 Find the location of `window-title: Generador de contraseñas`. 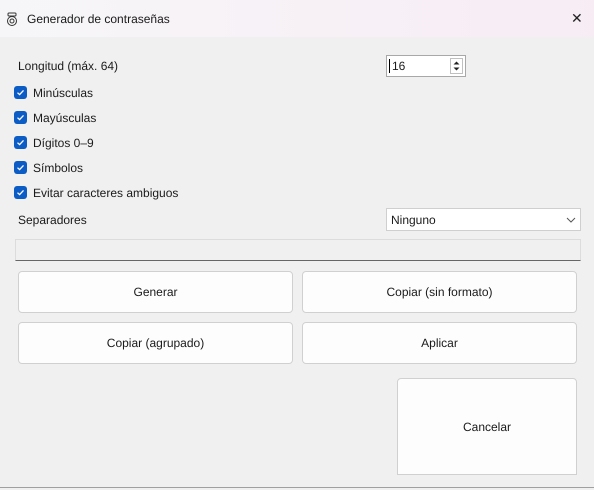

window-title: Generador de contraseñas is located at coordinates (98, 19).